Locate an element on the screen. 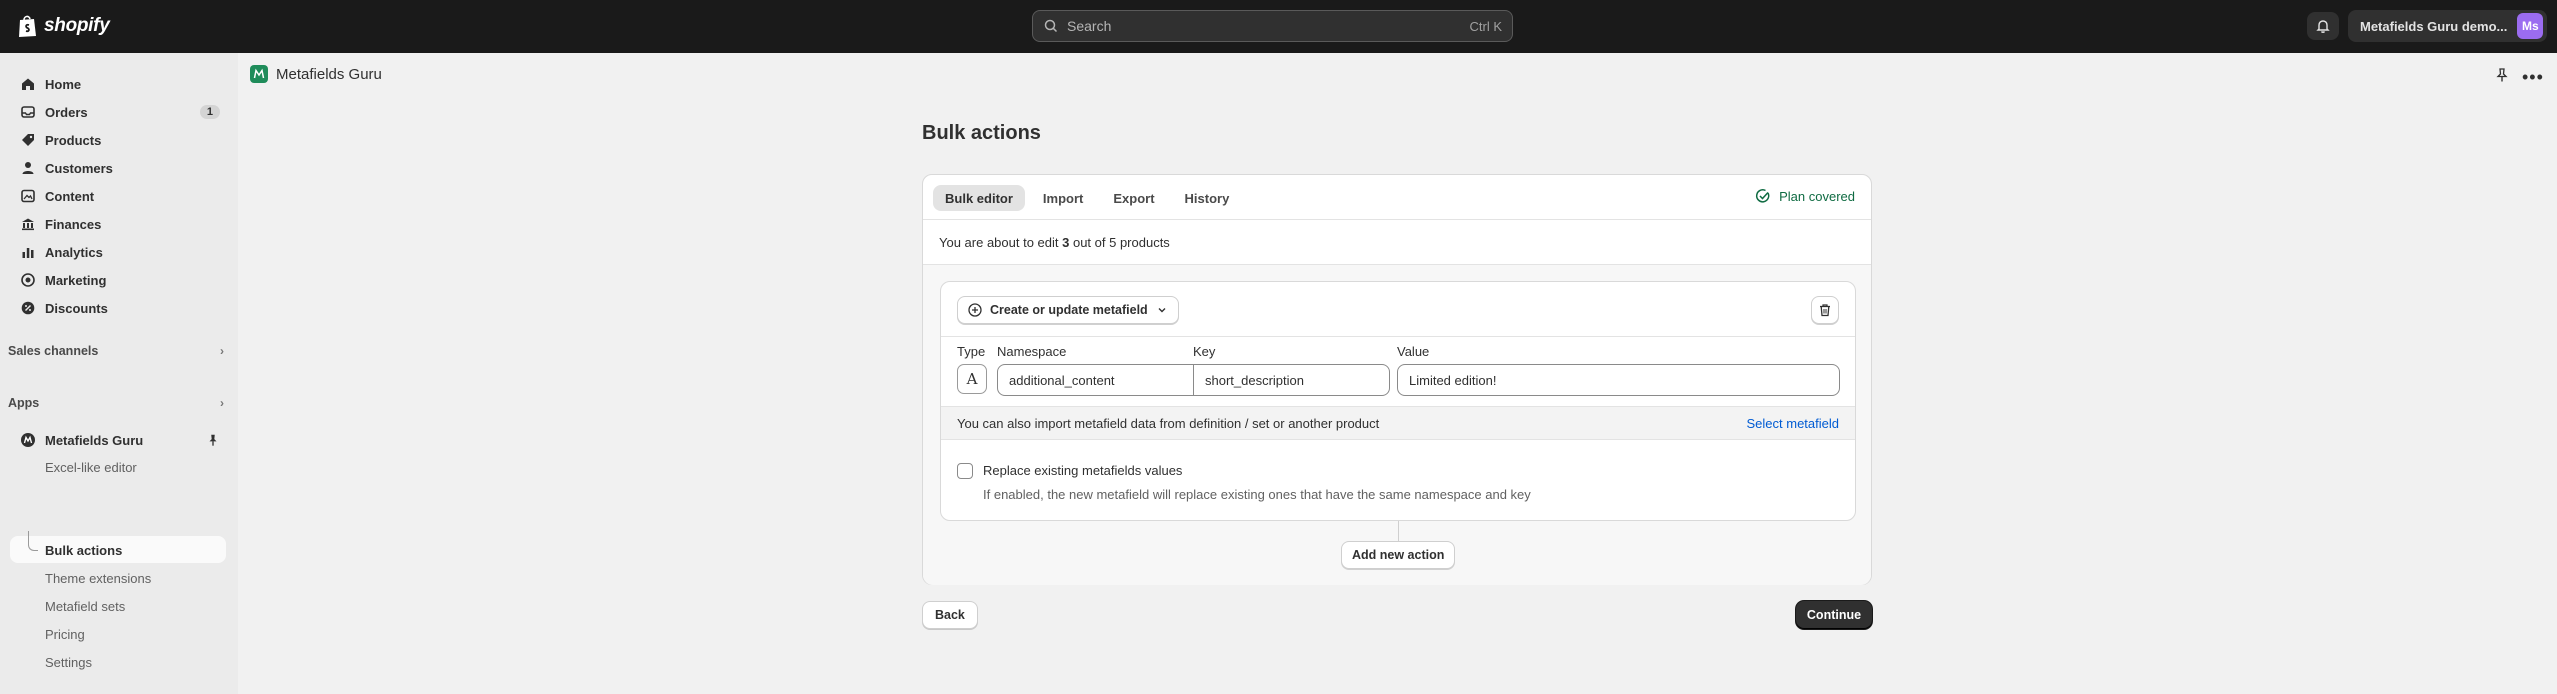 Image resolution: width=2557 pixels, height=694 pixels. avatar: Ms is located at coordinates (2530, 26).